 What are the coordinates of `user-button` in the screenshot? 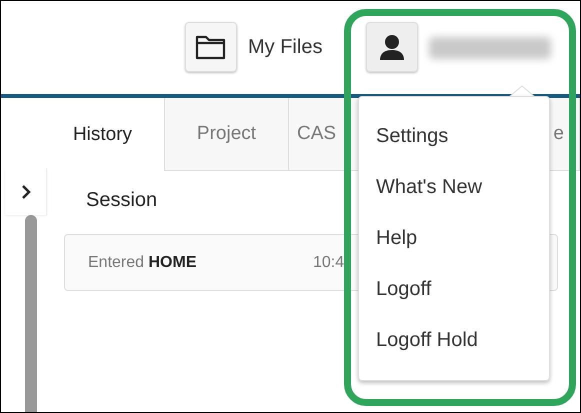 It's located at (392, 47).